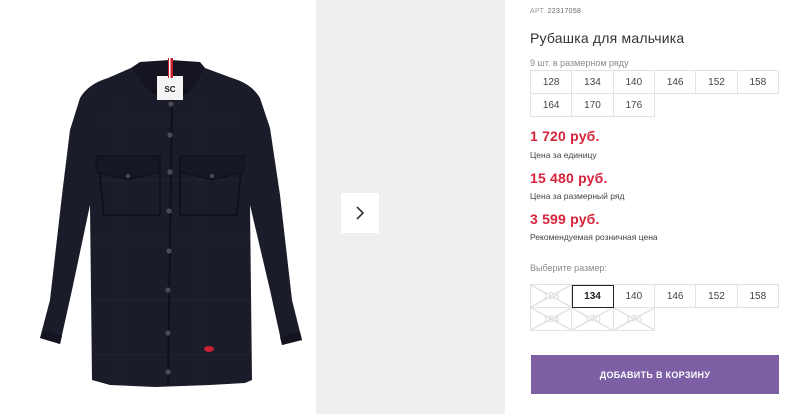  I want to click on unit-price-caption: Цена за единицу, so click(563, 155).